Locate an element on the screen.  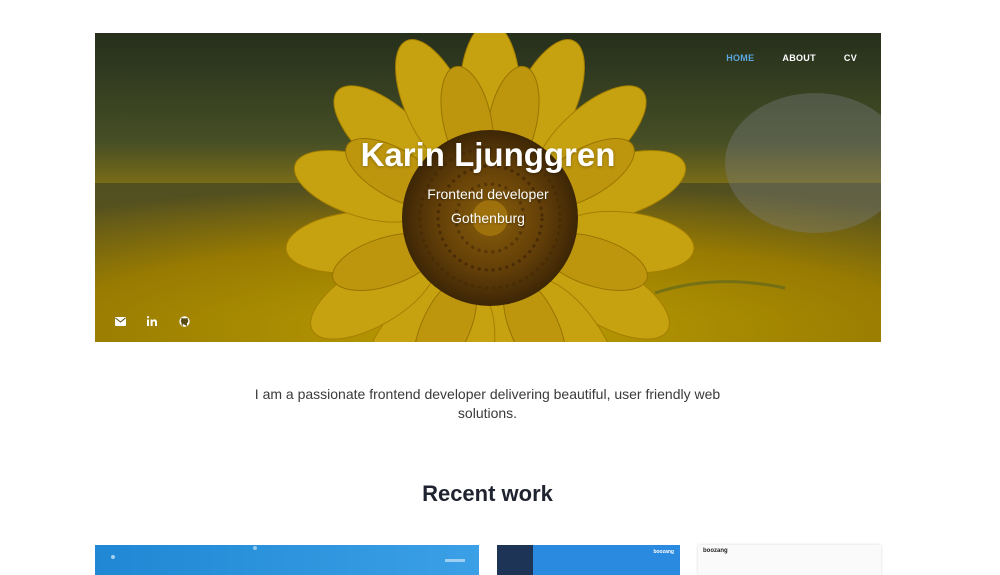
linkedin-icon is located at coordinates (152, 321).